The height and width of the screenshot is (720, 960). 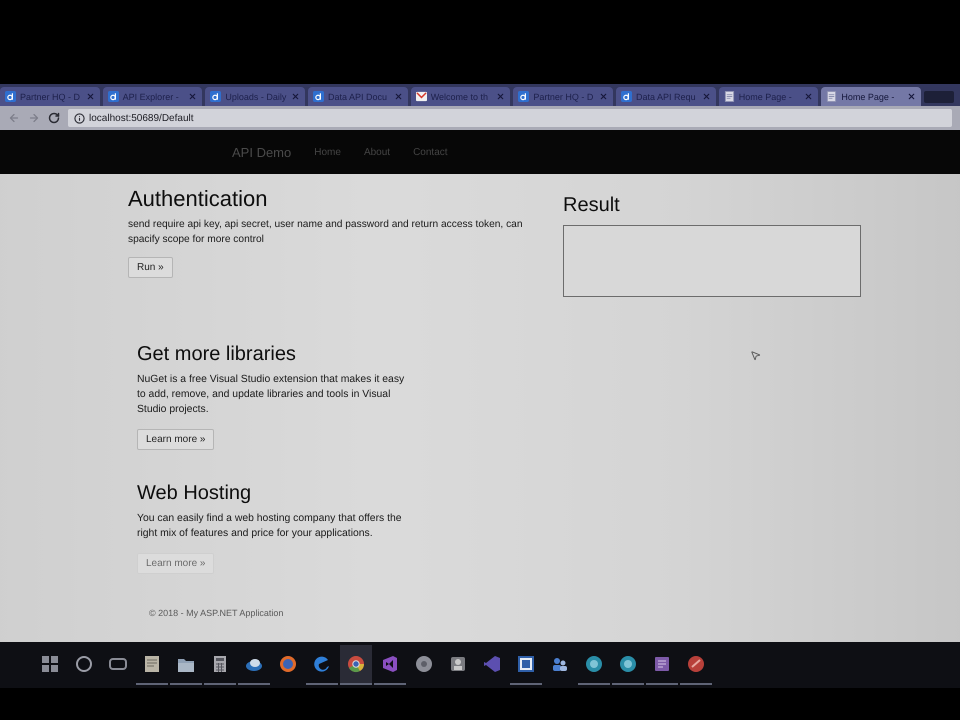 What do you see at coordinates (662, 664) in the screenshot?
I see `notes-icon` at bounding box center [662, 664].